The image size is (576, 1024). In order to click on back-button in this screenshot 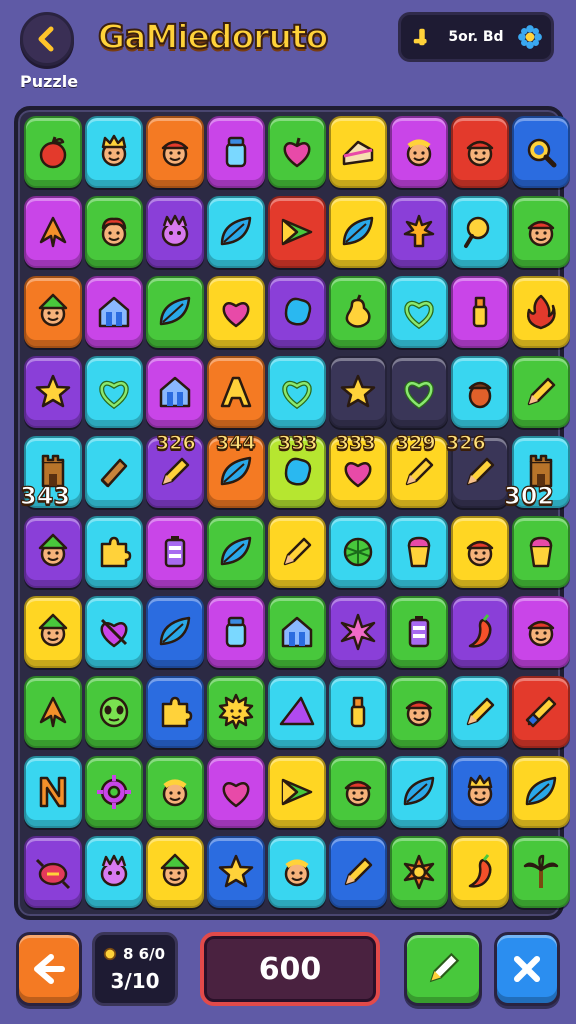, I will do `click(47, 39)`.